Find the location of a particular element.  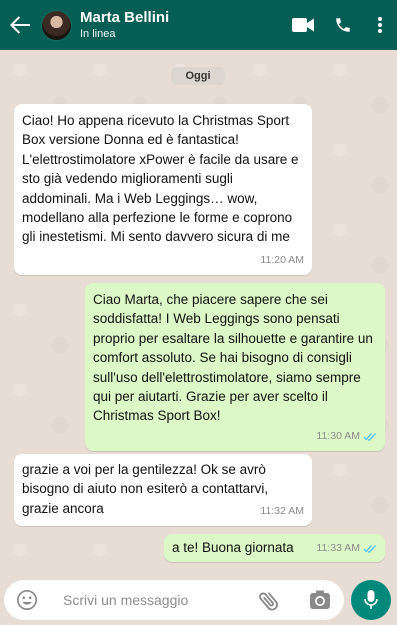

voice-call-button is located at coordinates (343, 25).